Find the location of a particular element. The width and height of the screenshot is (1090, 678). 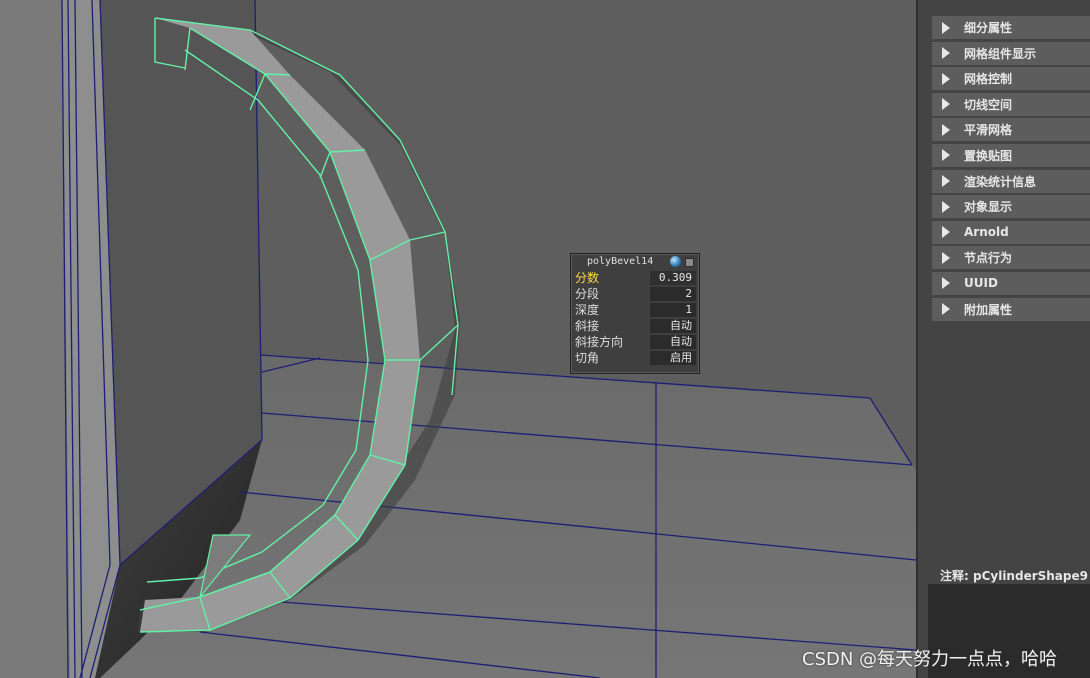

section-label: 细分属性 is located at coordinates (988, 28).